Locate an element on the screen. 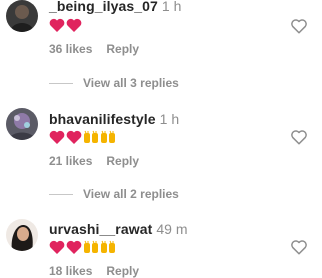  view-replies-label: View all 3 replies is located at coordinates (131, 83).